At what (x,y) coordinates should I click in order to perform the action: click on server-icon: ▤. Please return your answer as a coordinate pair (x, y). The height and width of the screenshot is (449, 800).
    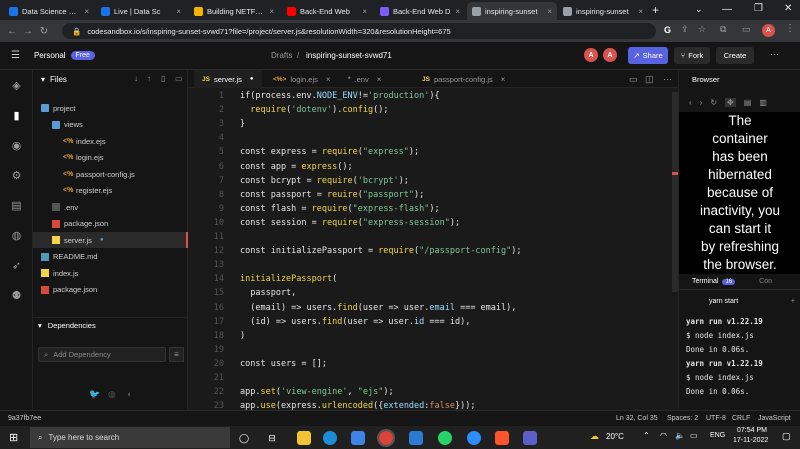
    Looking at the image, I should click on (16, 206).